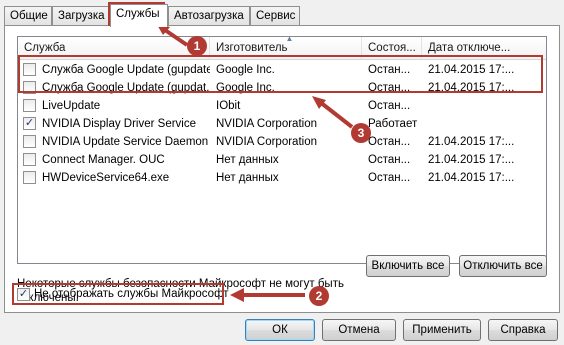  Describe the element at coordinates (359, 330) in the screenshot. I see `cancel-button: Отмена` at that location.